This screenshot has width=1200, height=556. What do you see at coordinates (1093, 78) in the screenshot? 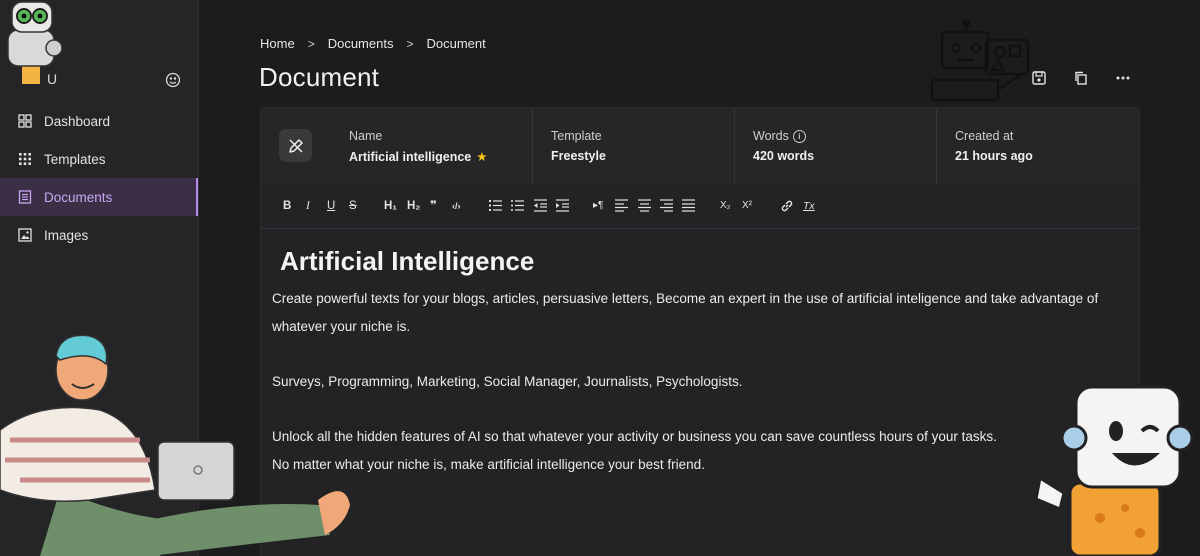
I see `header-actions` at bounding box center [1093, 78].